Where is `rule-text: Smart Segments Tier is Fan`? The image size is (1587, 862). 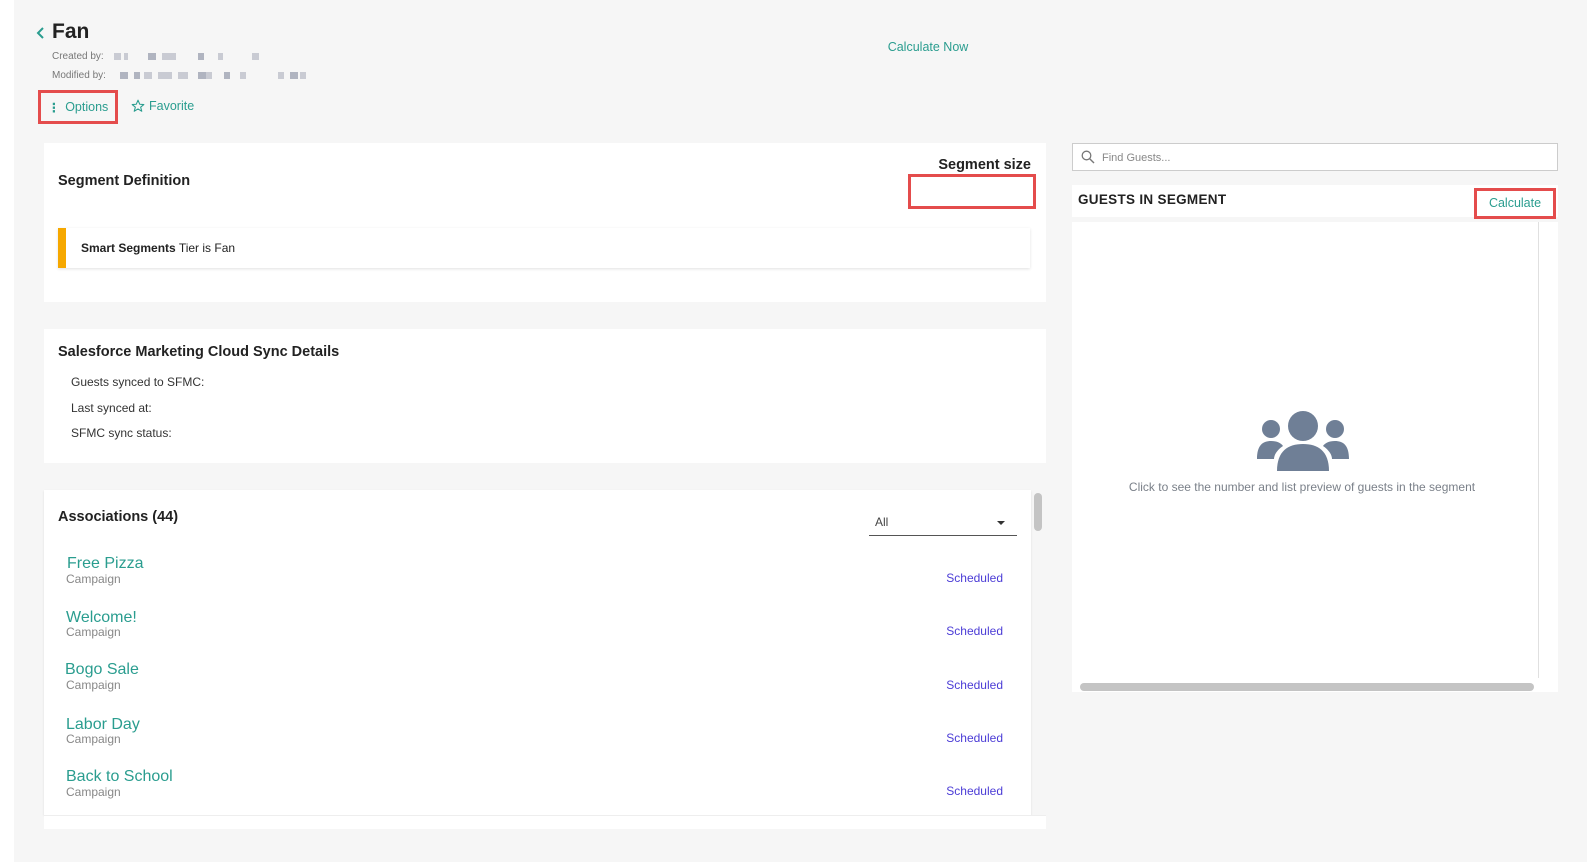
rule-text: Smart Segments Tier is Fan is located at coordinates (158, 248).